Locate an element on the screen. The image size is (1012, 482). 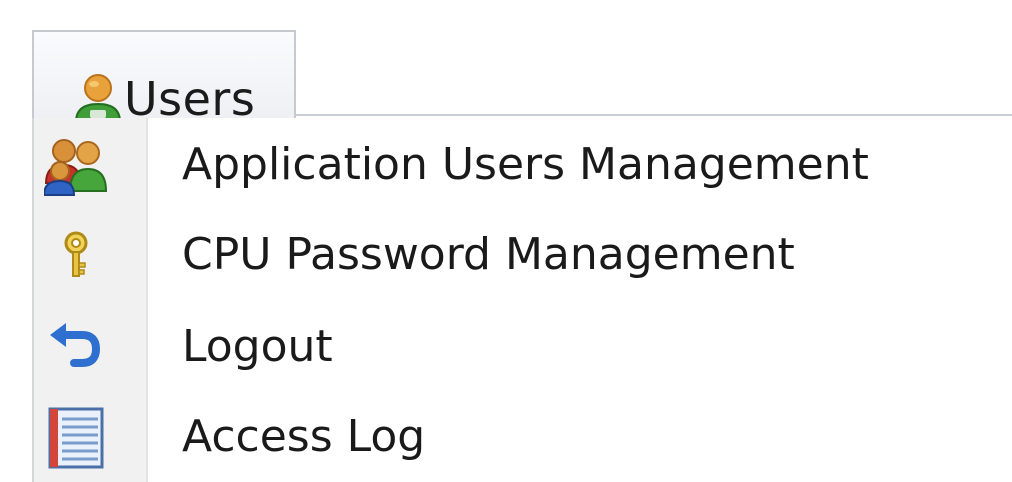
users-menu-tab: Users is located at coordinates (164, 76).